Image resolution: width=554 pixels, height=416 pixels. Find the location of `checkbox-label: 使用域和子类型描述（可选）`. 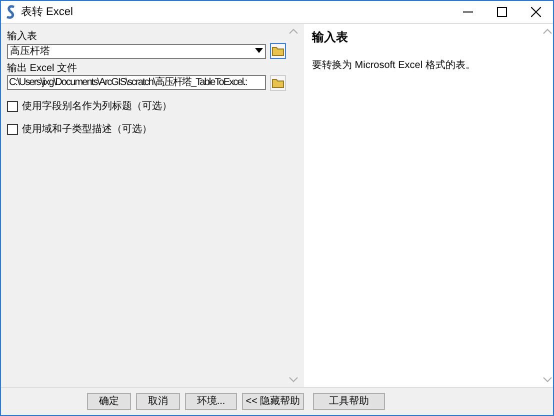

checkbox-label: 使用域和子类型描述（可选） is located at coordinates (87, 129).